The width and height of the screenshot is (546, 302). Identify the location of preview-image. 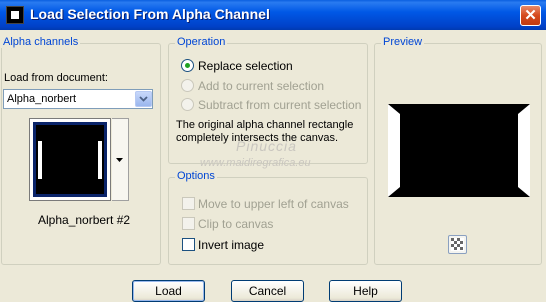
(459, 150).